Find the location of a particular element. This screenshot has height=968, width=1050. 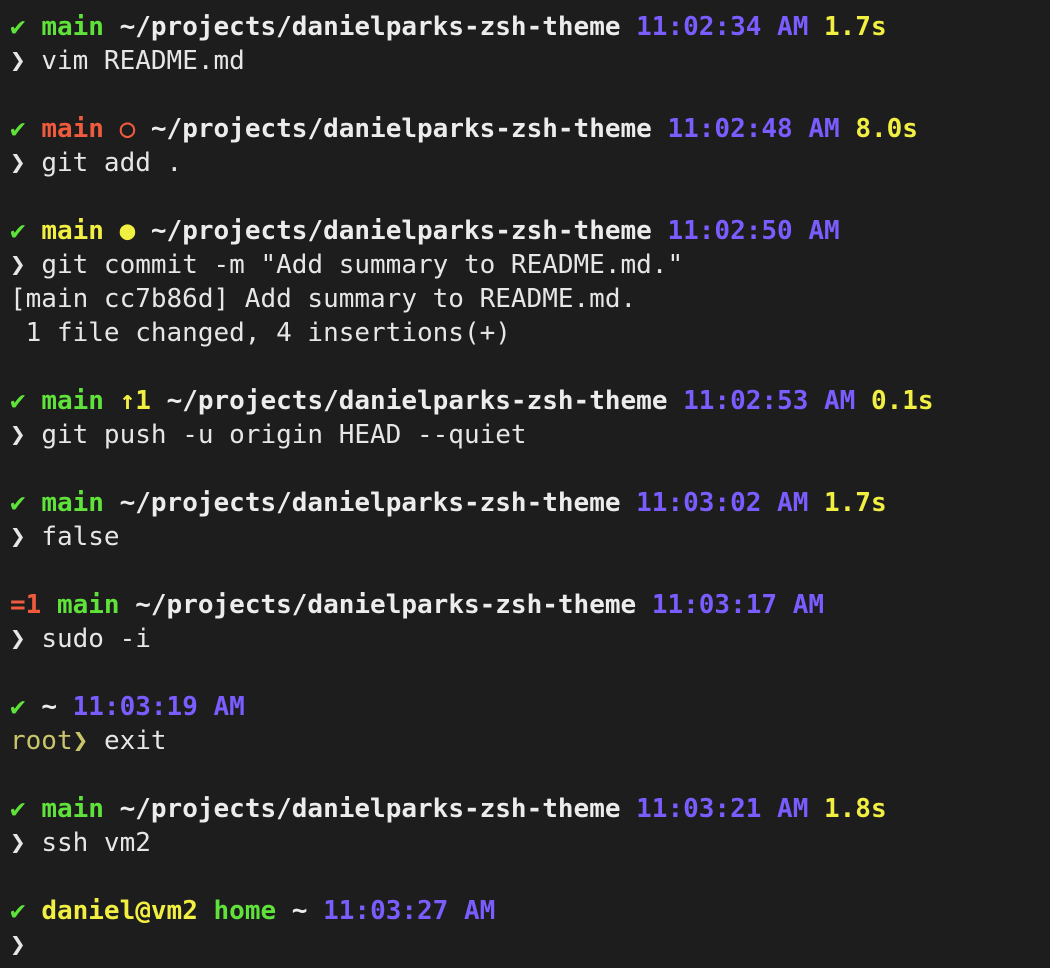

command-line: ❯ git push -u origin HEAD --quiet is located at coordinates (530, 435).